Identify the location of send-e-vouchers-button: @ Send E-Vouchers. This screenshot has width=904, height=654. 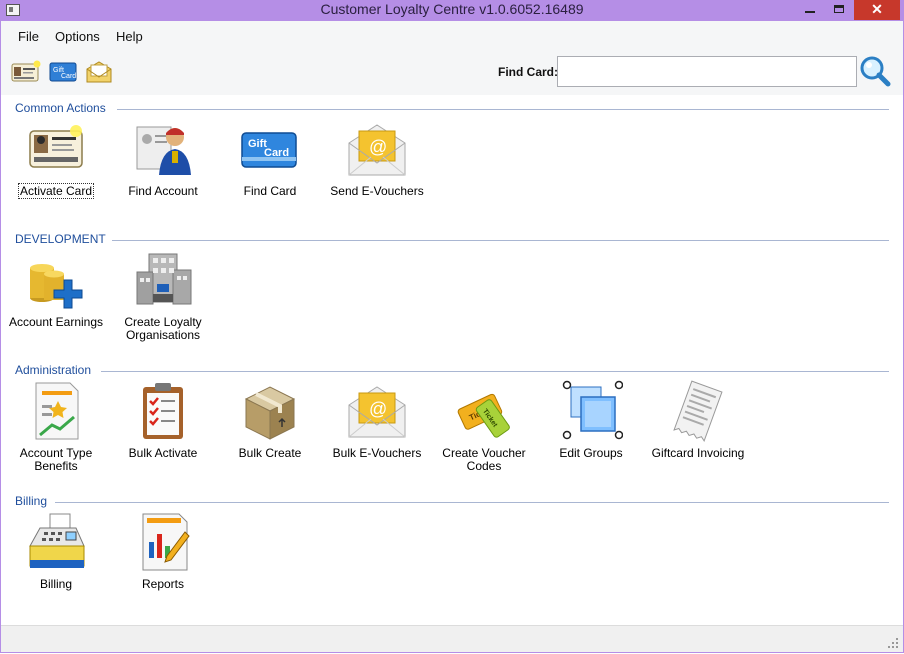
(377, 157).